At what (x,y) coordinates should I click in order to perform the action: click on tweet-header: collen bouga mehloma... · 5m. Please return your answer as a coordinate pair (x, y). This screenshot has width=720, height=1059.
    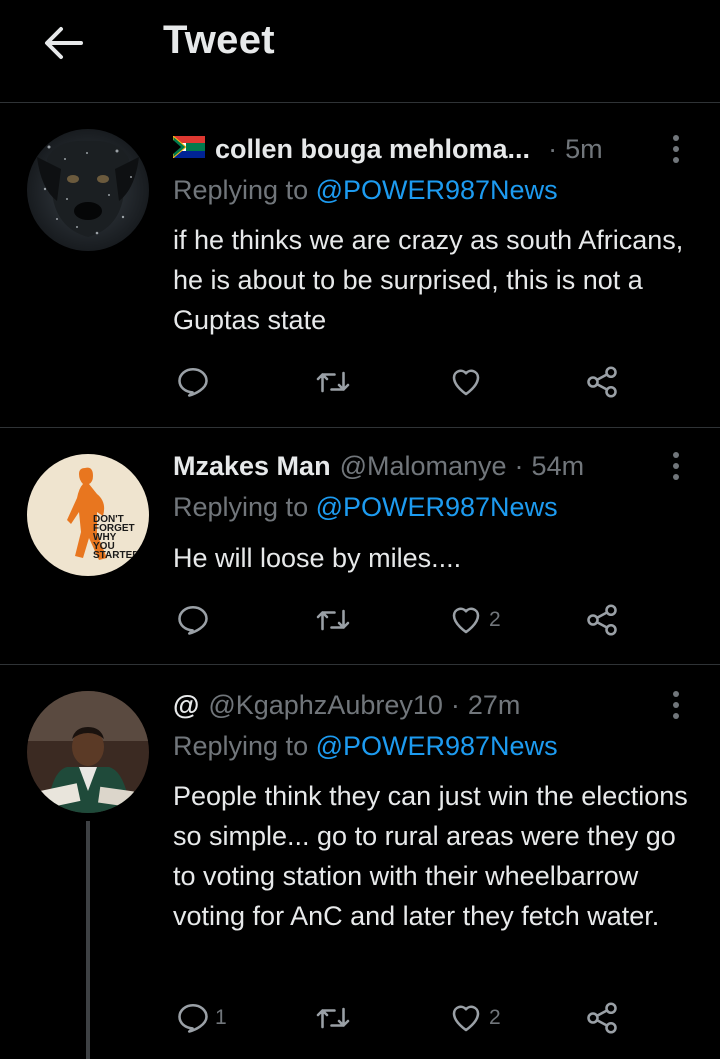
    Looking at the image, I should click on (431, 149).